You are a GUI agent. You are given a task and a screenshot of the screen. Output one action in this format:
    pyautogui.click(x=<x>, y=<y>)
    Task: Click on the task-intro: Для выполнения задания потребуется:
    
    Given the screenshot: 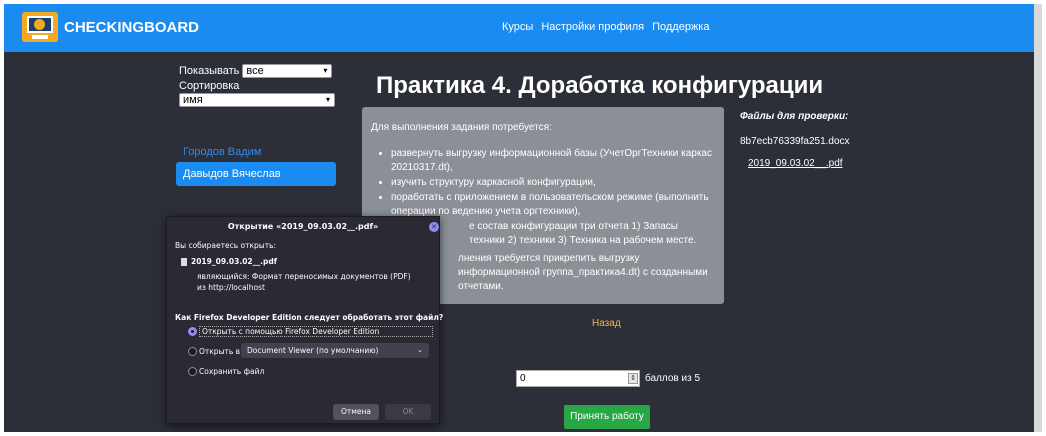 What is the action you would take?
    pyautogui.click(x=461, y=127)
    